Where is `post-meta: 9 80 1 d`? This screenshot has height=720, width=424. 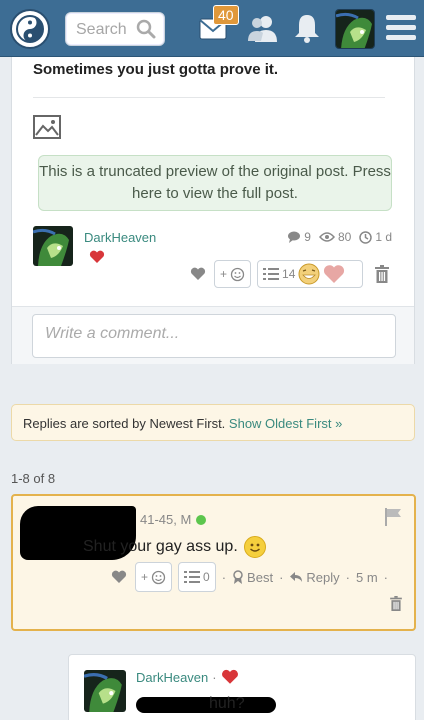 post-meta: 9 80 1 d is located at coordinates (339, 237).